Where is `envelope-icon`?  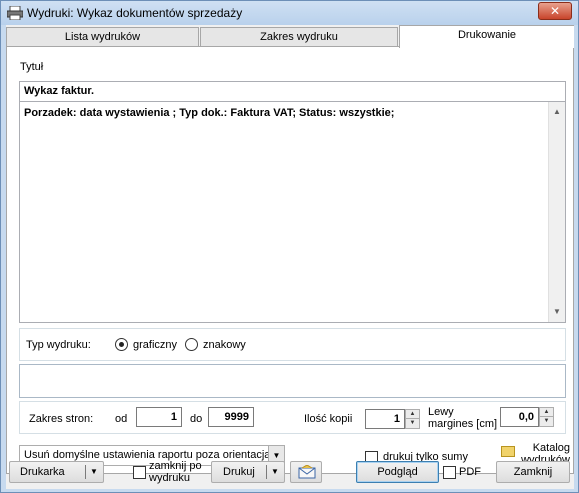 envelope-icon is located at coordinates (307, 472).